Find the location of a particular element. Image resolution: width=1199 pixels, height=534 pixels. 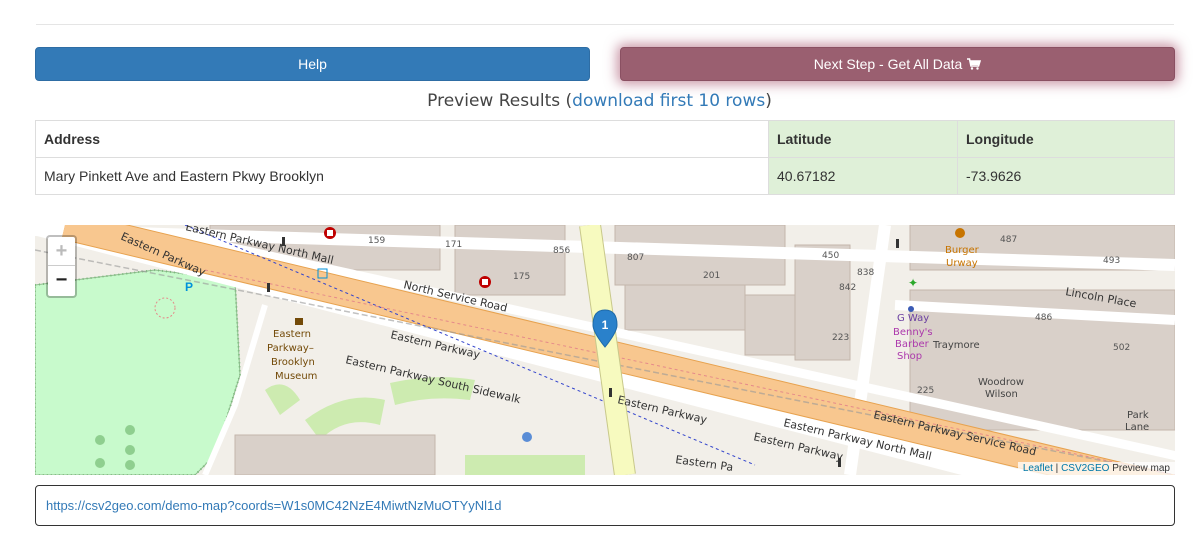

park-lane-label-line1: Park is located at coordinates (1138, 415).